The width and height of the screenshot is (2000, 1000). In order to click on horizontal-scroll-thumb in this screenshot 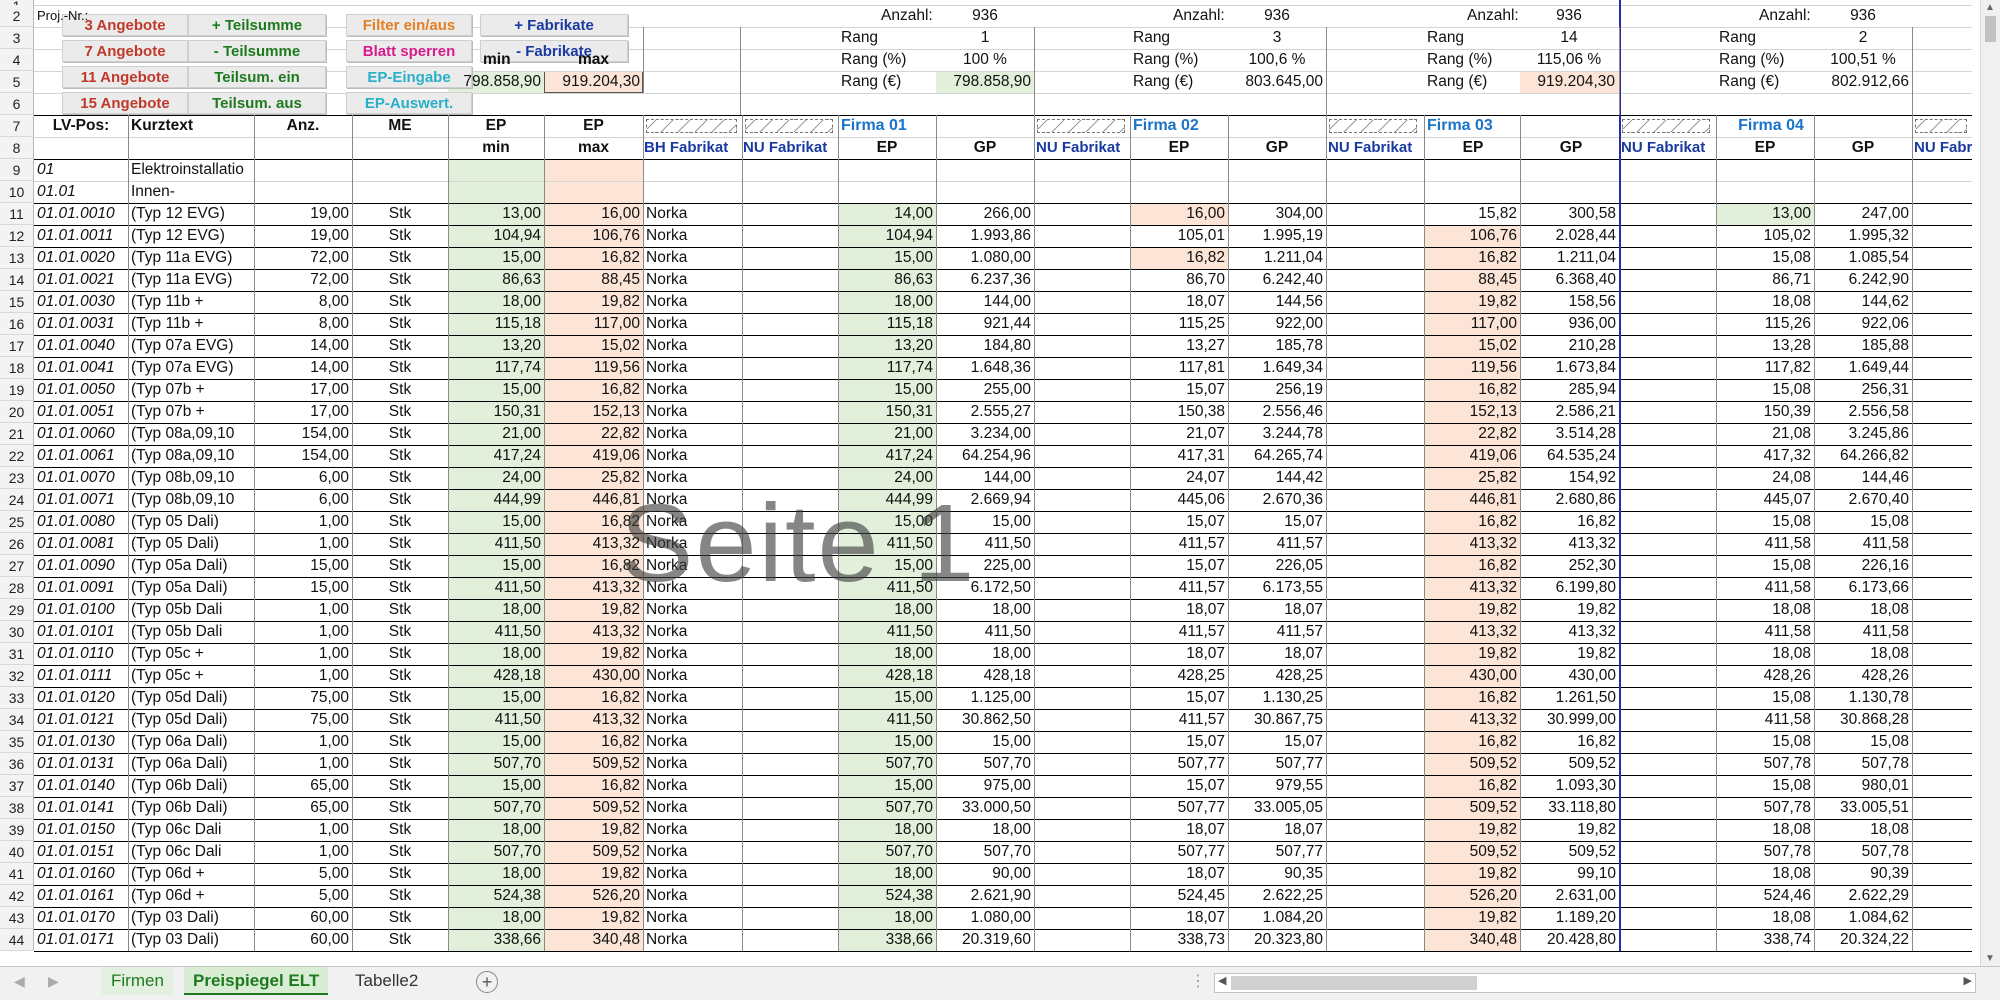, I will do `click(1354, 983)`.